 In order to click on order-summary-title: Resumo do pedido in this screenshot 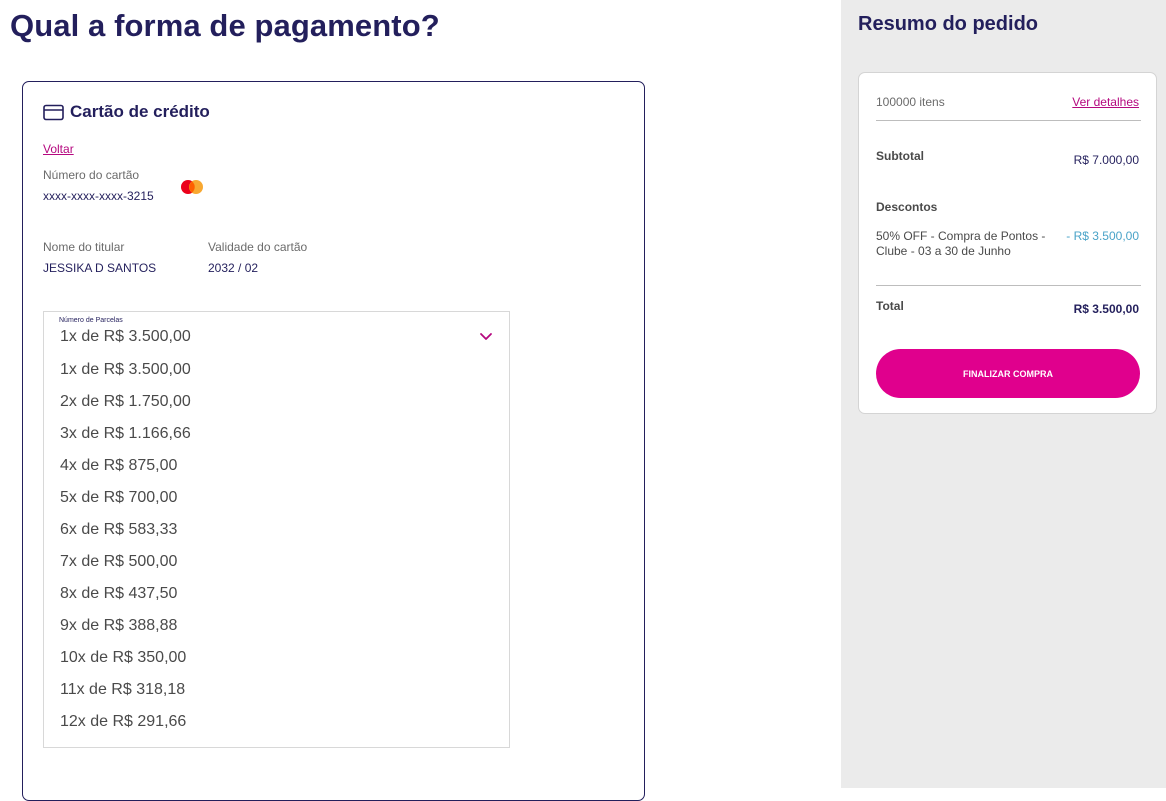, I will do `click(948, 24)`.